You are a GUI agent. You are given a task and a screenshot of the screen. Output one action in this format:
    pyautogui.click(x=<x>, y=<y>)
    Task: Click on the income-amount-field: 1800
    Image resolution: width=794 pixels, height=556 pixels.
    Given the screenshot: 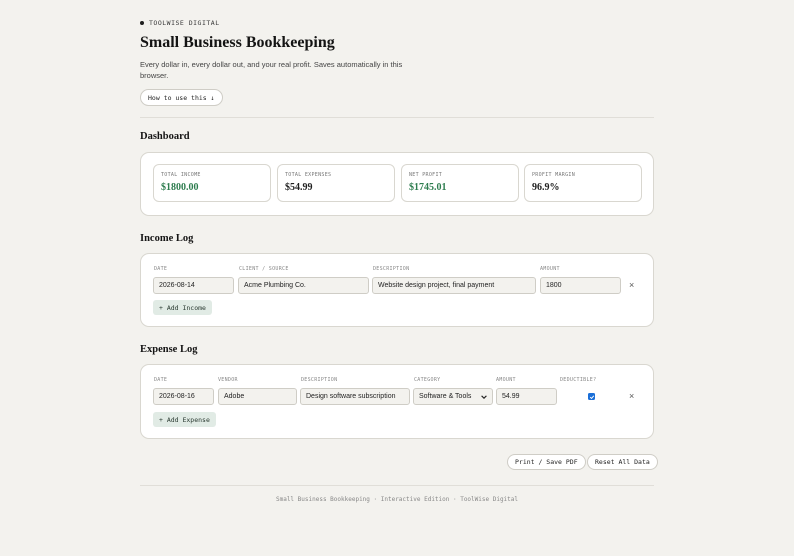 What is the action you would take?
    pyautogui.click(x=580, y=285)
    